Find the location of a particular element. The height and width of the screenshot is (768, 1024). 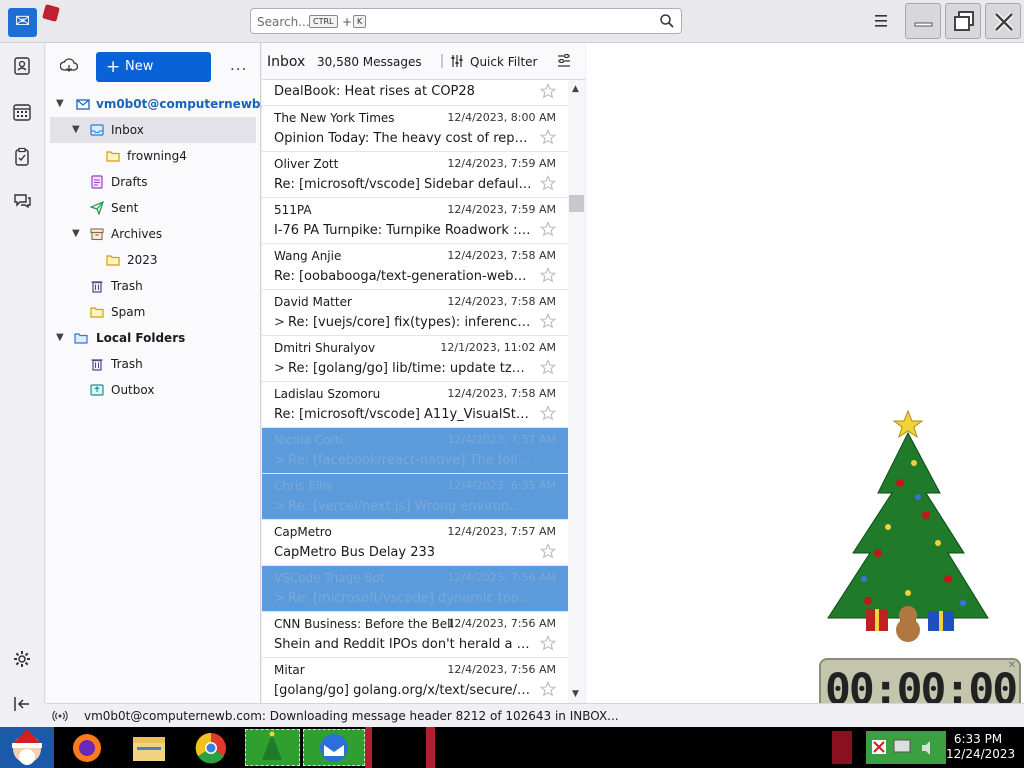

get-messages-icon is located at coordinates (69, 66).